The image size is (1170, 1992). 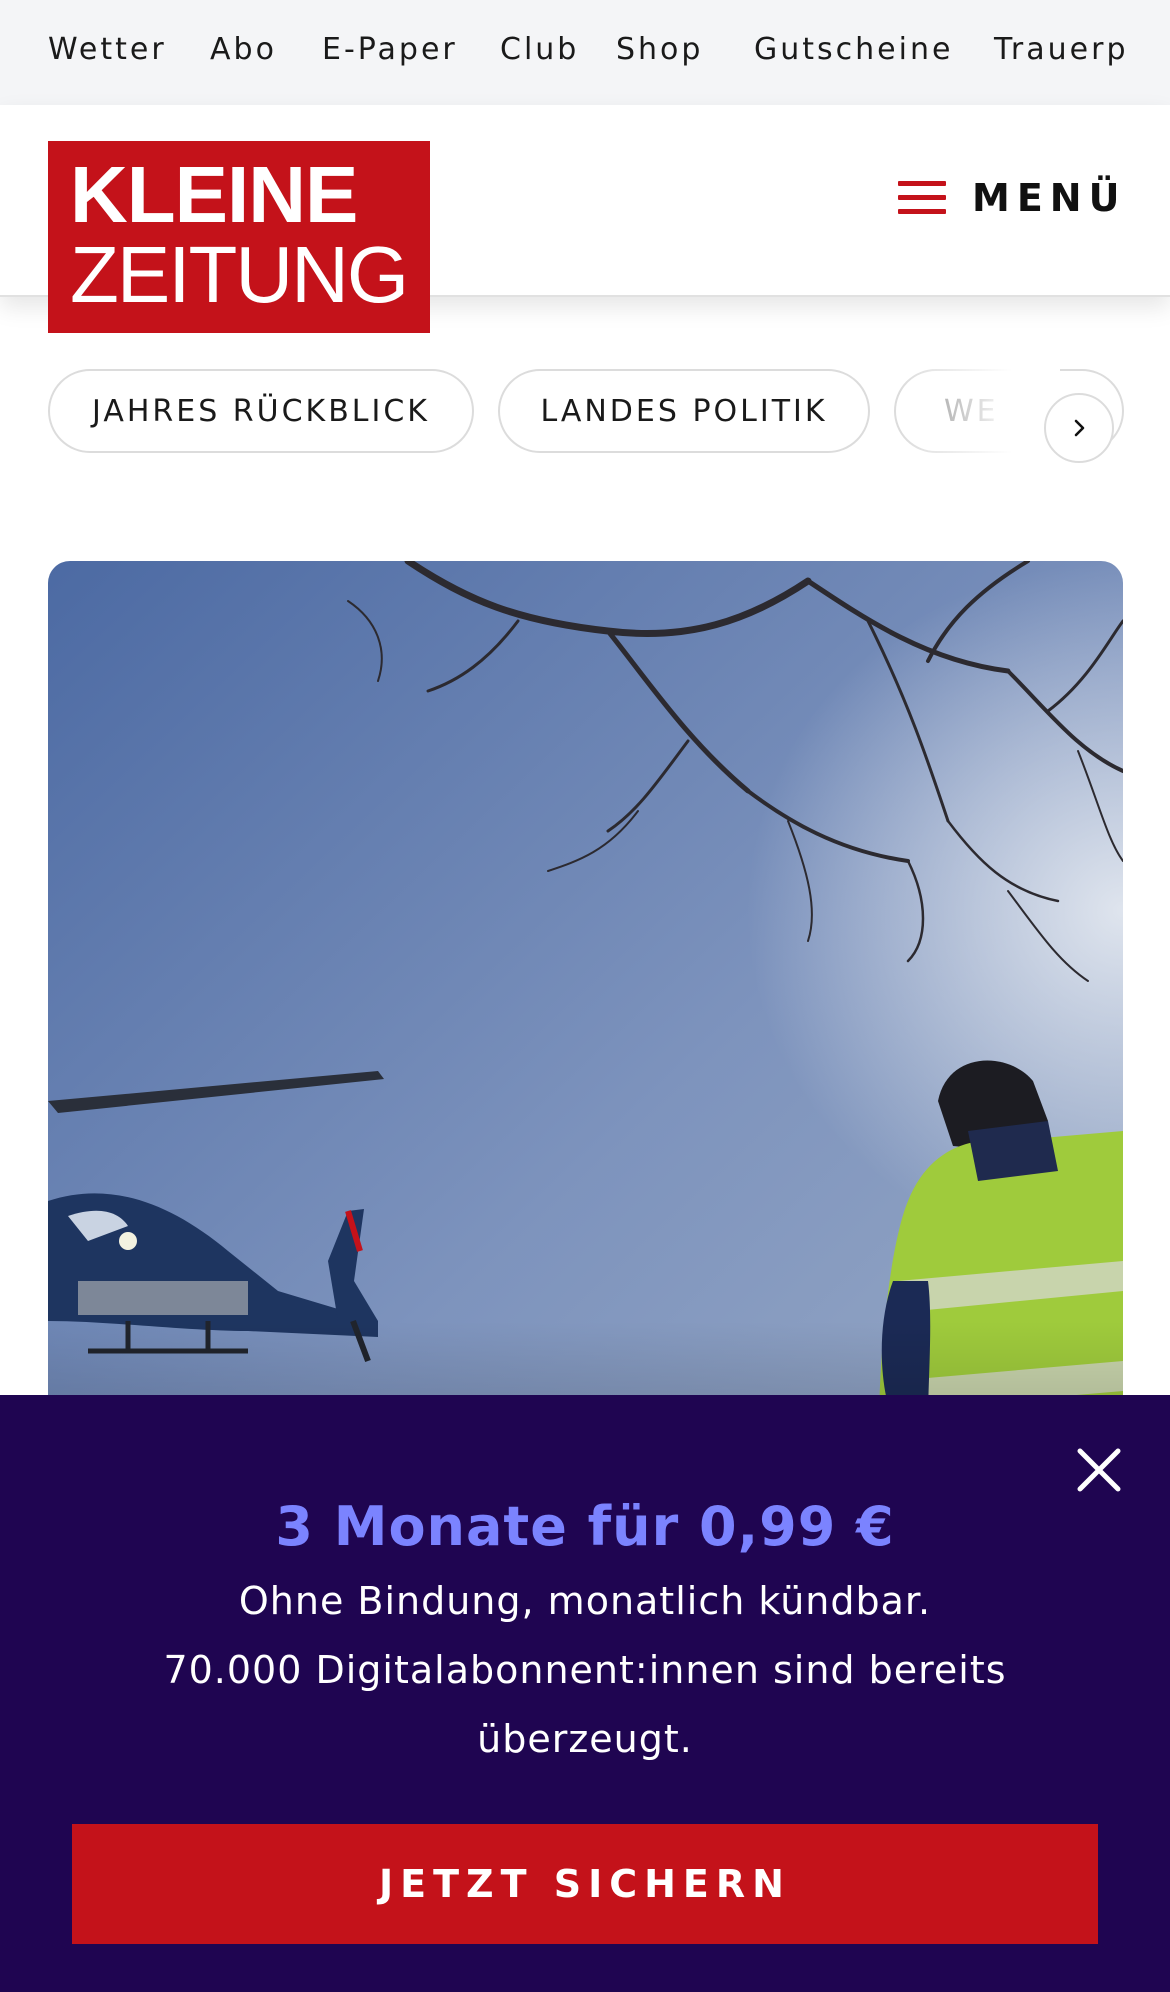 What do you see at coordinates (107, 49) in the screenshot?
I see `nav-link-wetter: Wetter` at bounding box center [107, 49].